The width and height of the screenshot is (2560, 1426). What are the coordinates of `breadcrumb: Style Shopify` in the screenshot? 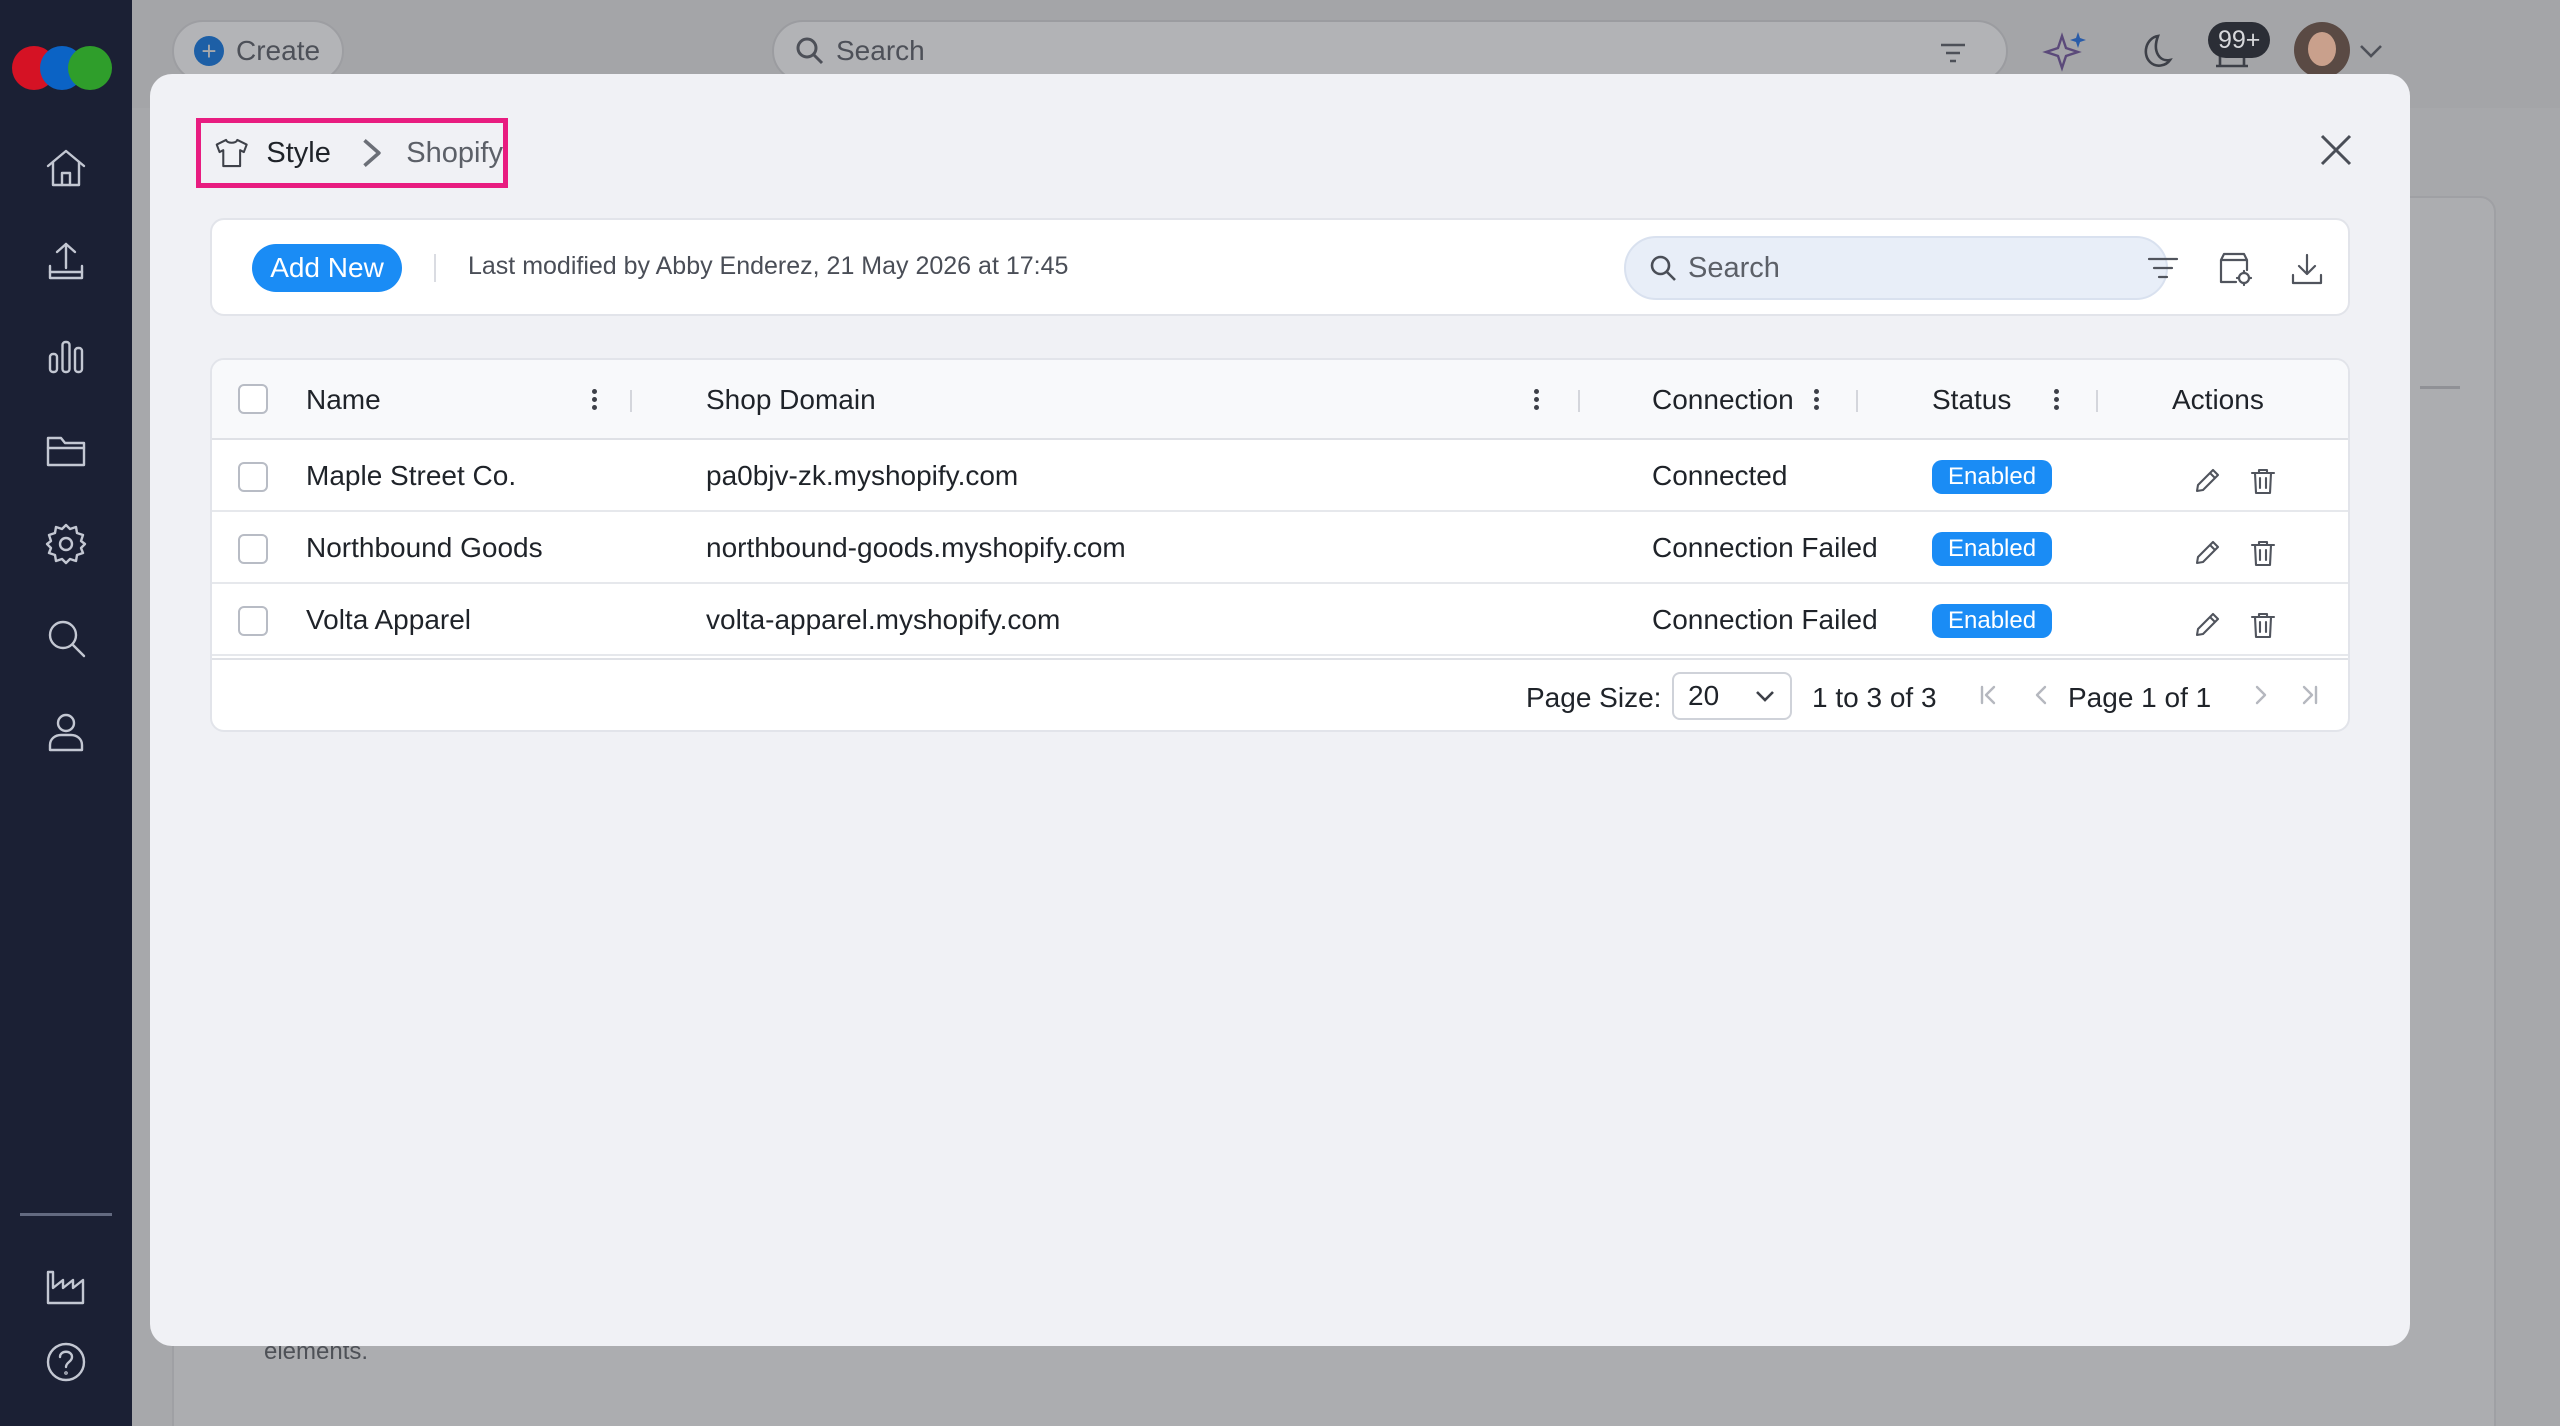 It's located at (352, 153).